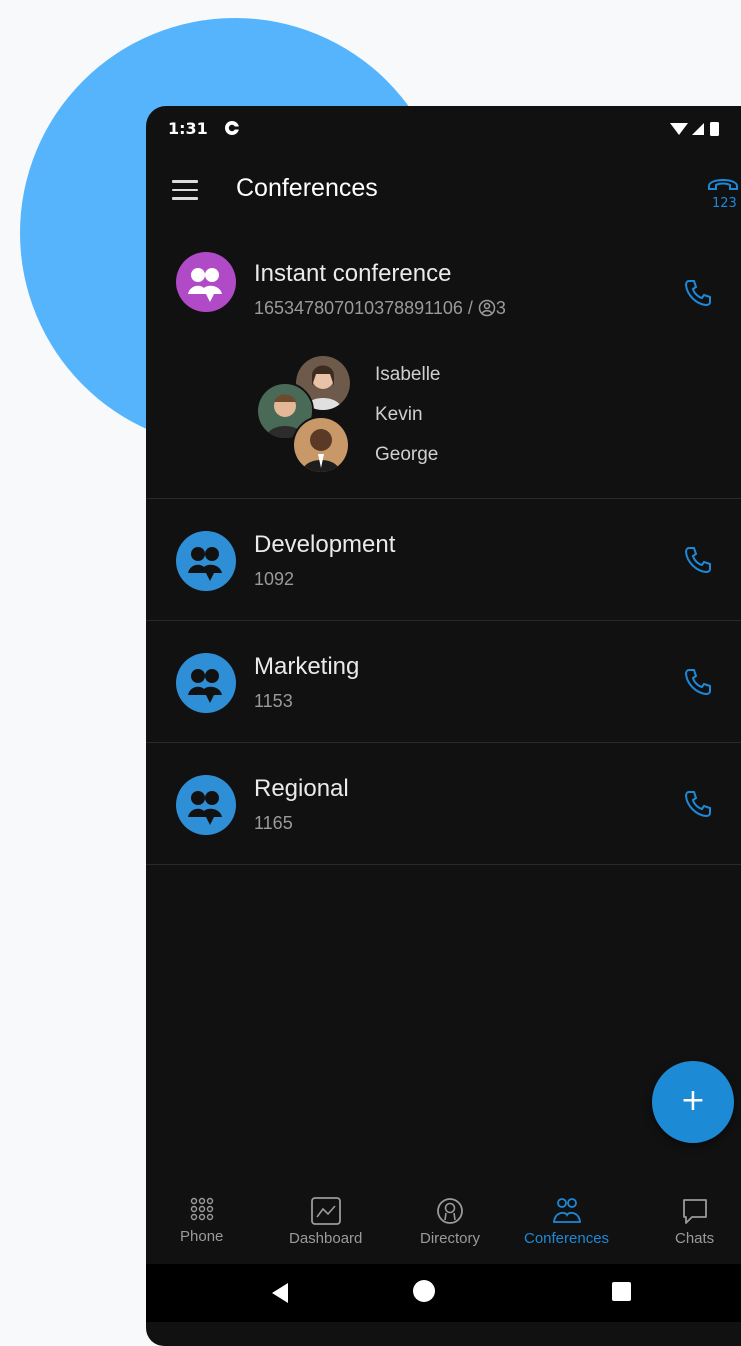 The height and width of the screenshot is (1346, 741). Describe the element at coordinates (307, 666) in the screenshot. I see `conference-name: Marketing` at that location.